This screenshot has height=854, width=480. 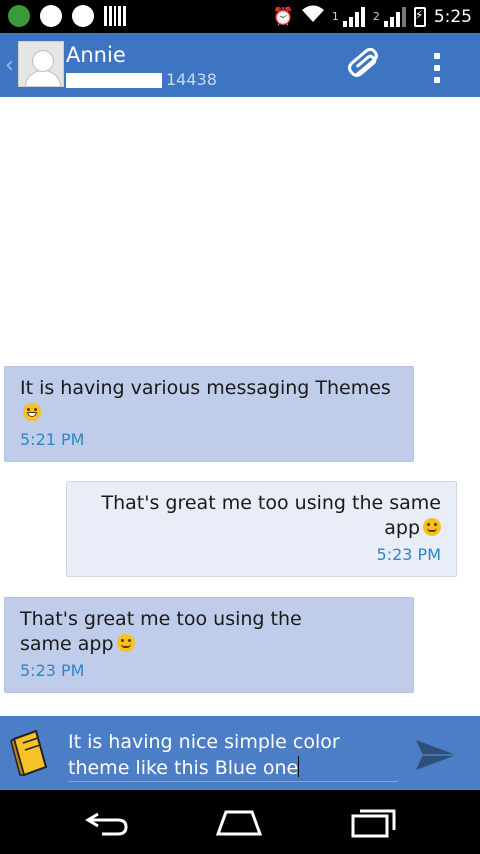 What do you see at coordinates (436, 755) in the screenshot?
I see `send-icon` at bounding box center [436, 755].